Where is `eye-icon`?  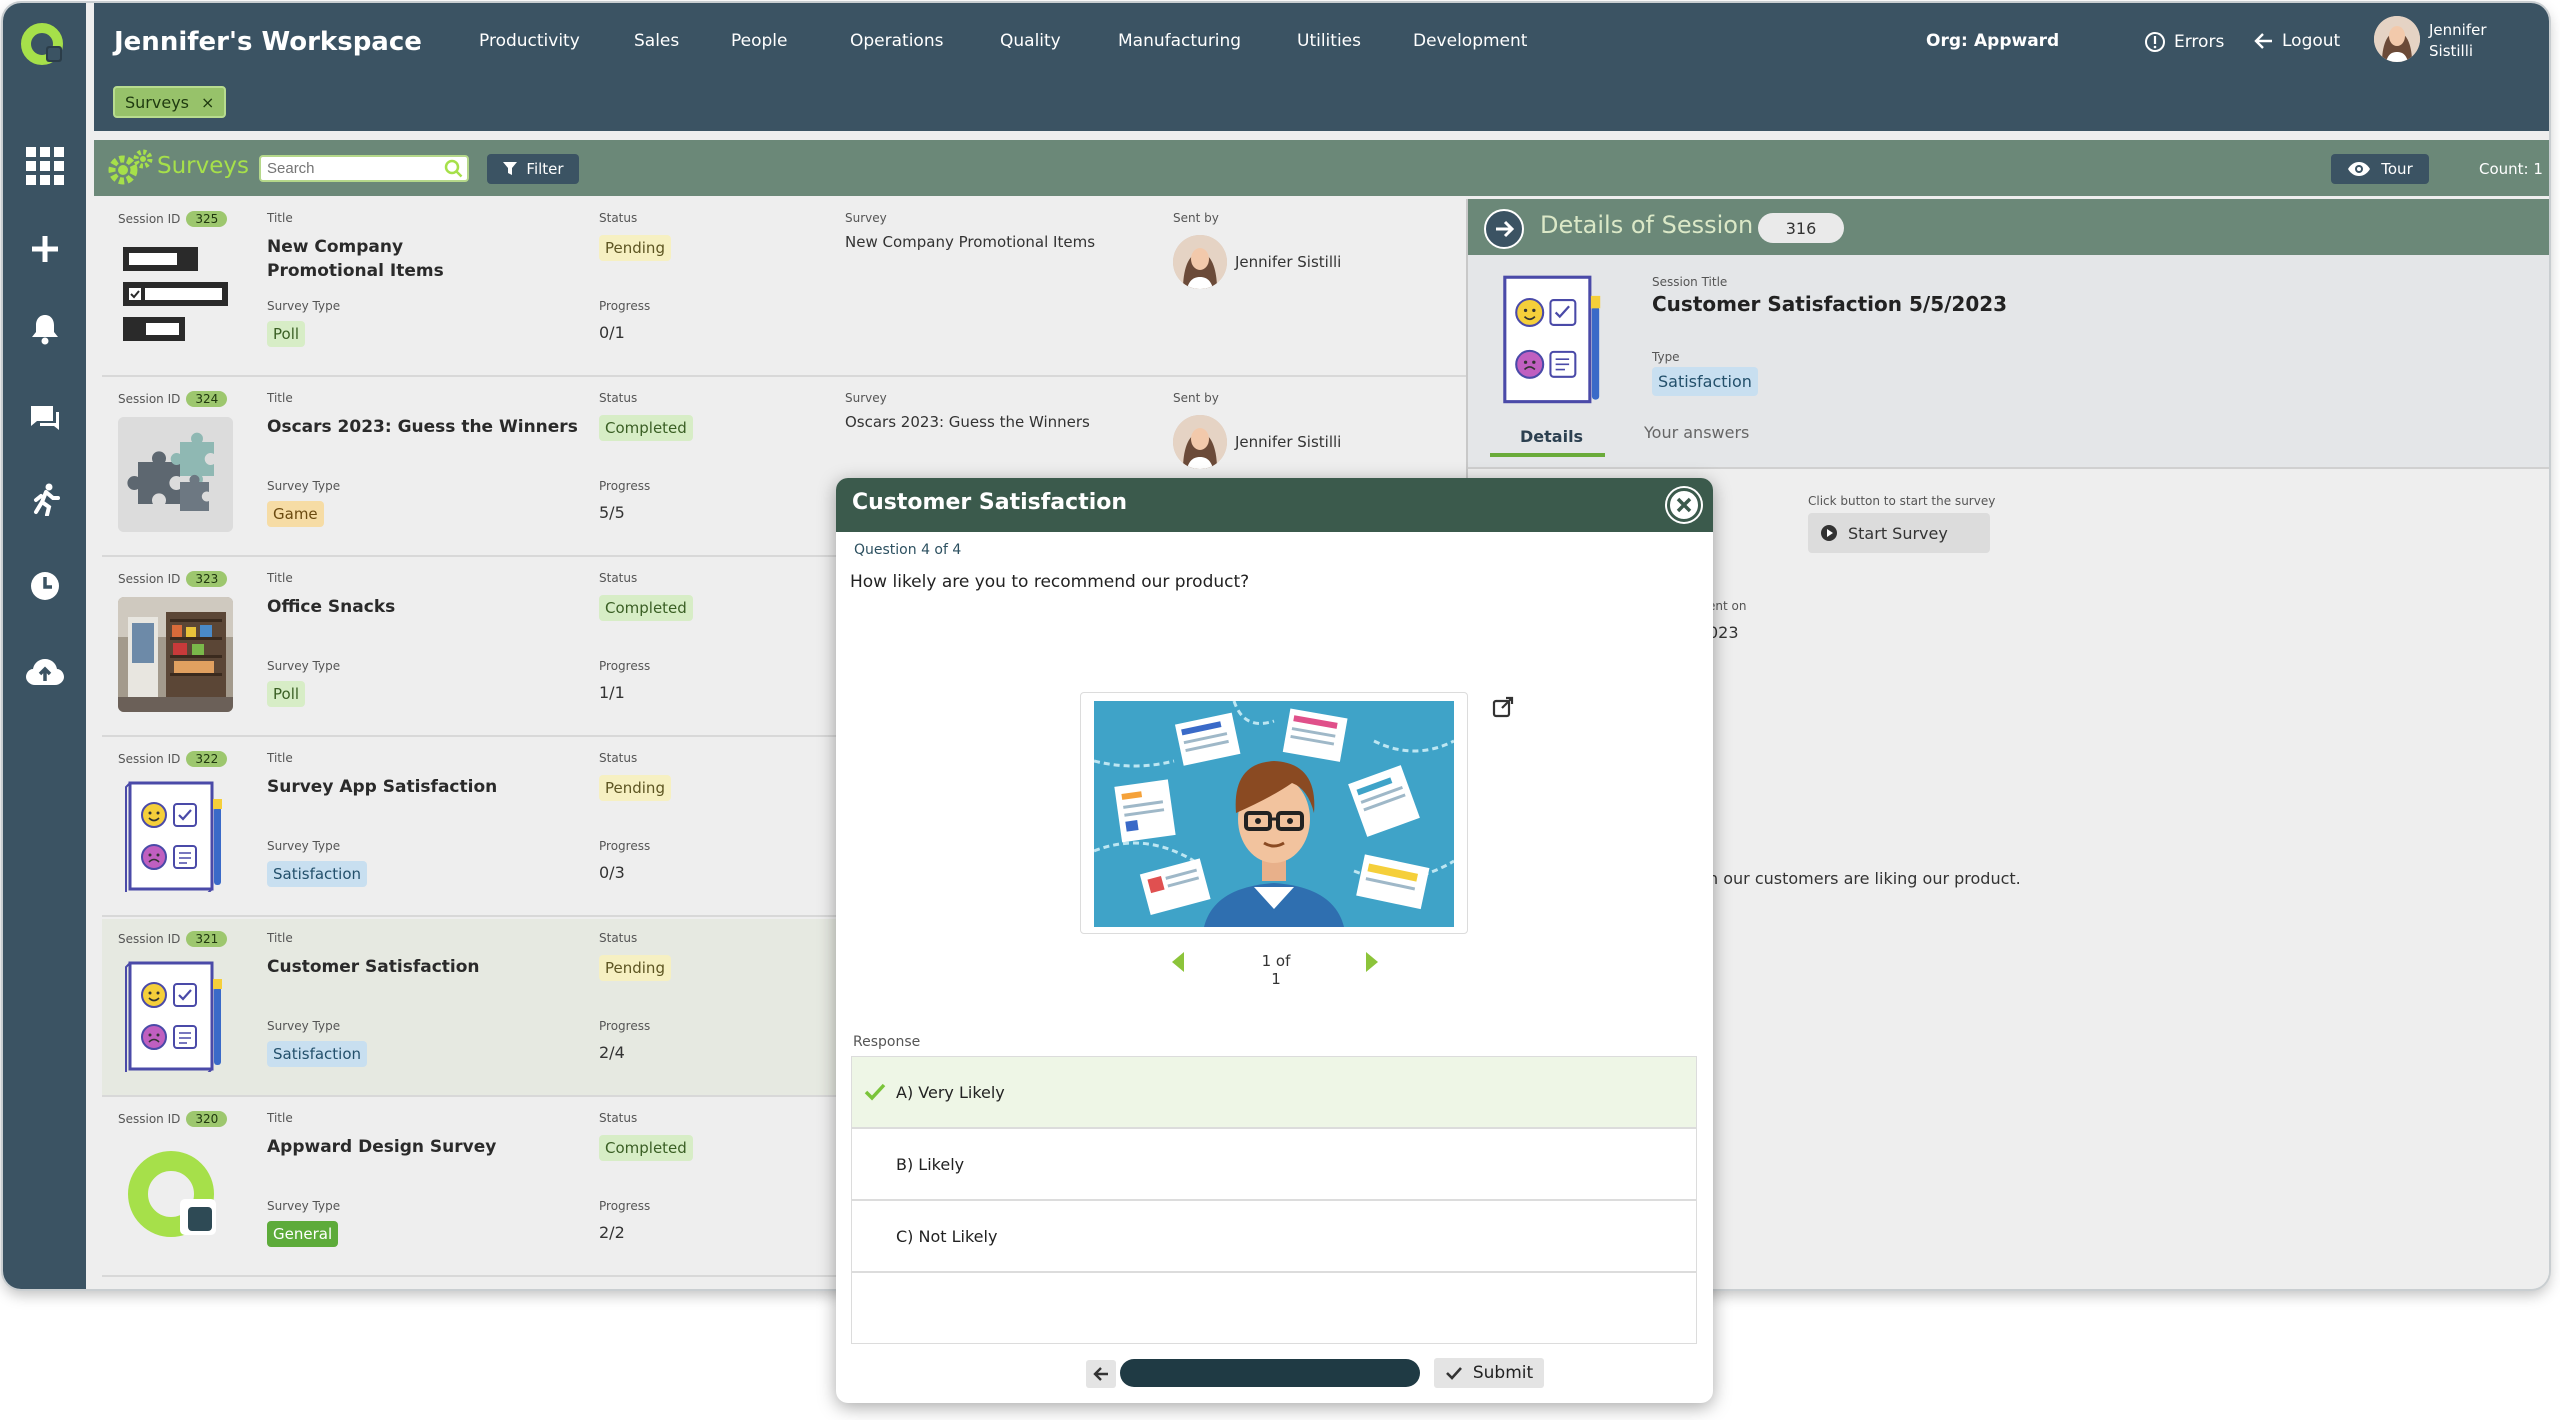 eye-icon is located at coordinates (2359, 169).